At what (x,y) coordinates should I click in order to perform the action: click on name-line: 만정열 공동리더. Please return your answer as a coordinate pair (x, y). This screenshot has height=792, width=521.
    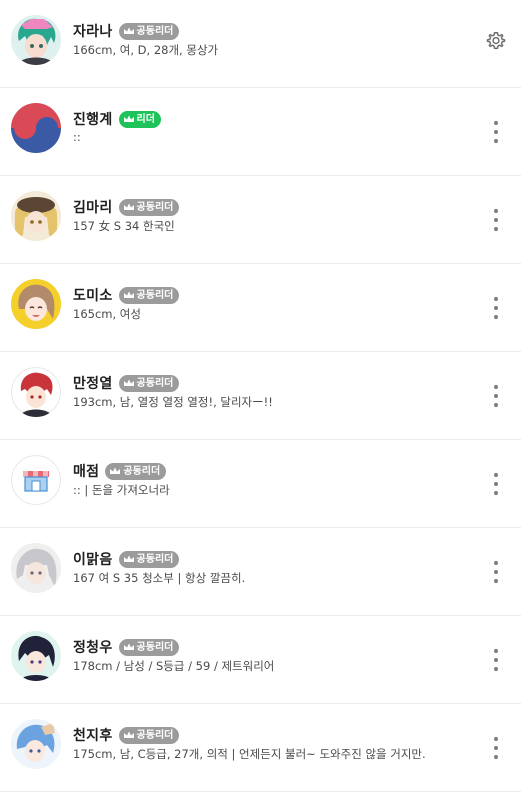
    Looking at the image, I should click on (126, 383).